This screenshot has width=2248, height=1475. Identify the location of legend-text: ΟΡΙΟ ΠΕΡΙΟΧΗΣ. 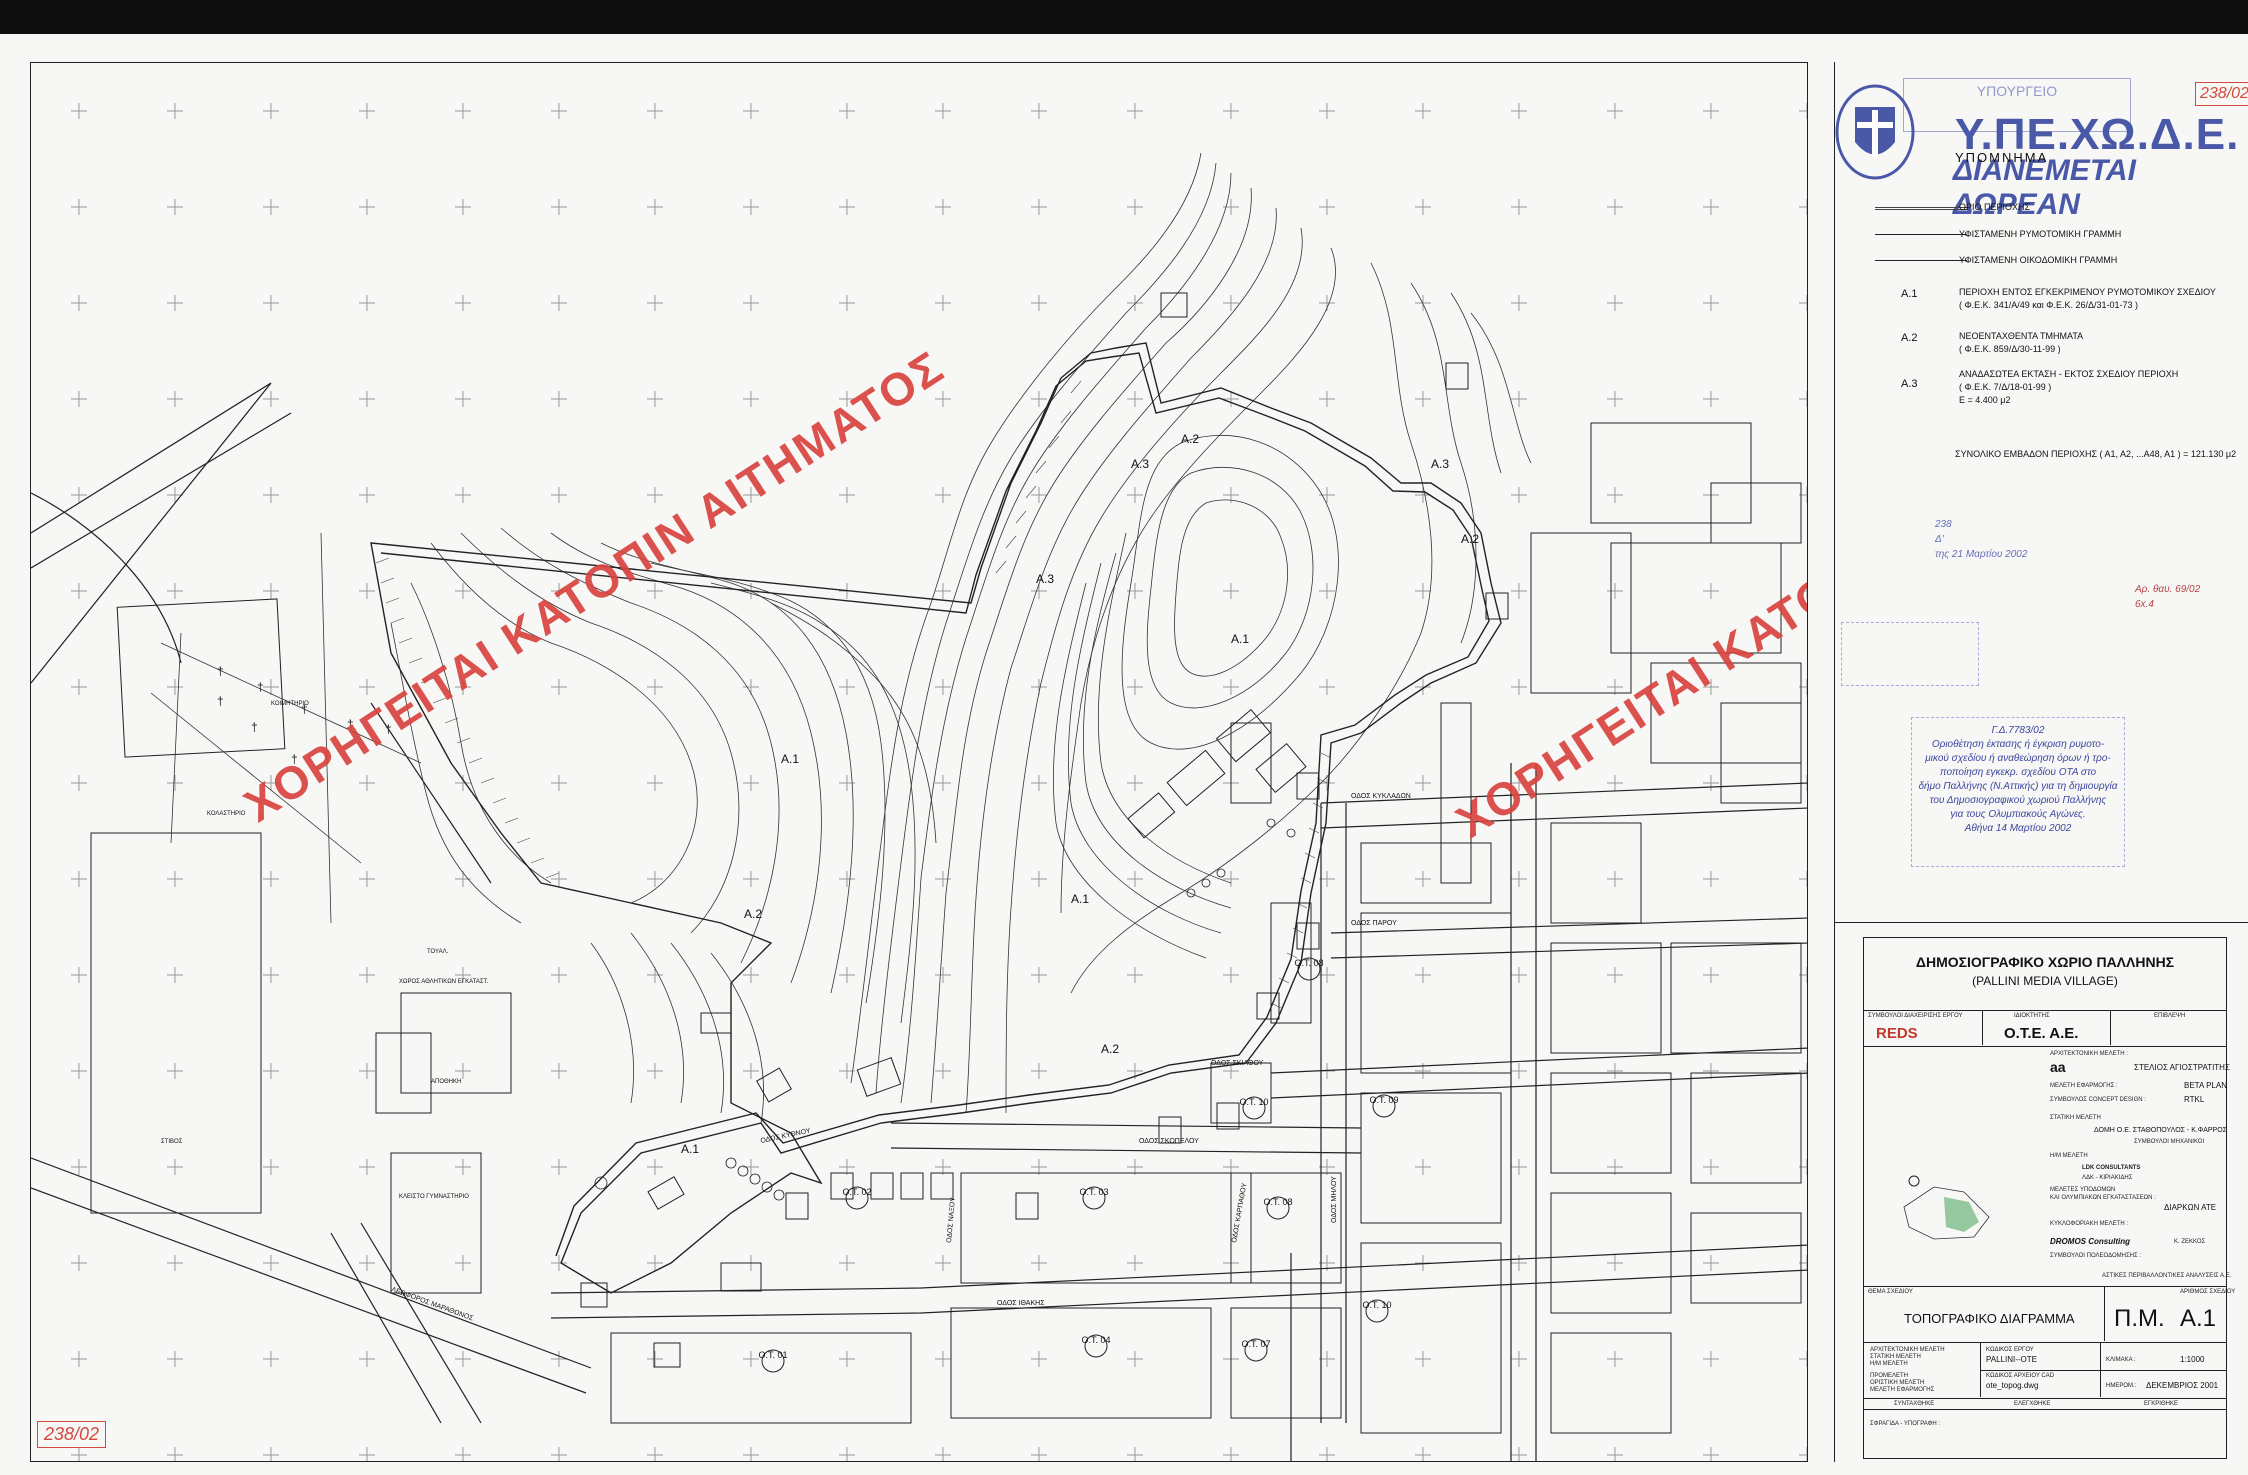
(1995, 207).